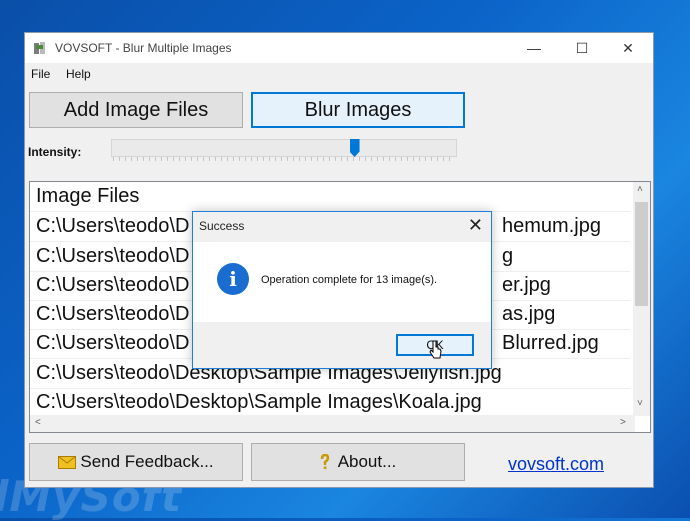 Image resolution: width=690 pixels, height=521 pixels. What do you see at coordinates (358, 110) in the screenshot?
I see `blur-images-button: Blur Images` at bounding box center [358, 110].